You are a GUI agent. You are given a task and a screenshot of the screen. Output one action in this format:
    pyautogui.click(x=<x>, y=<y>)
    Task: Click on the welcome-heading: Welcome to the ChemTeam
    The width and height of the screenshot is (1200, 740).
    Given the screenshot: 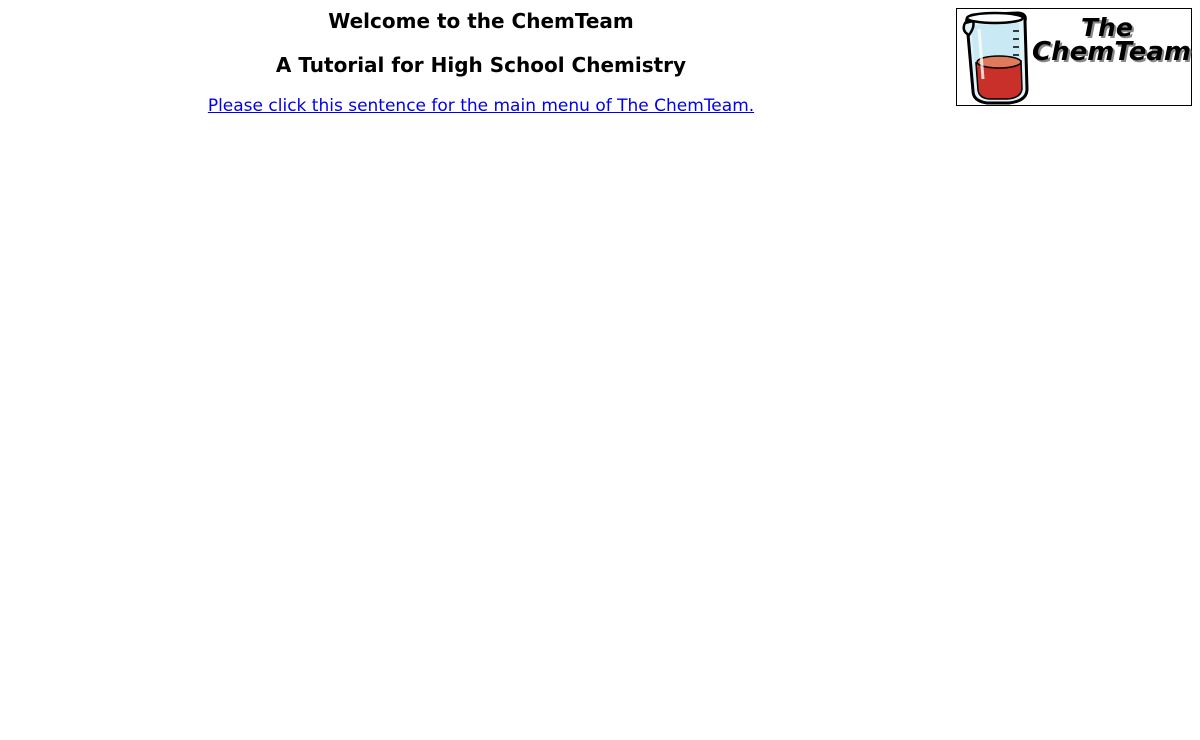 What is the action you would take?
    pyautogui.click(x=481, y=21)
    